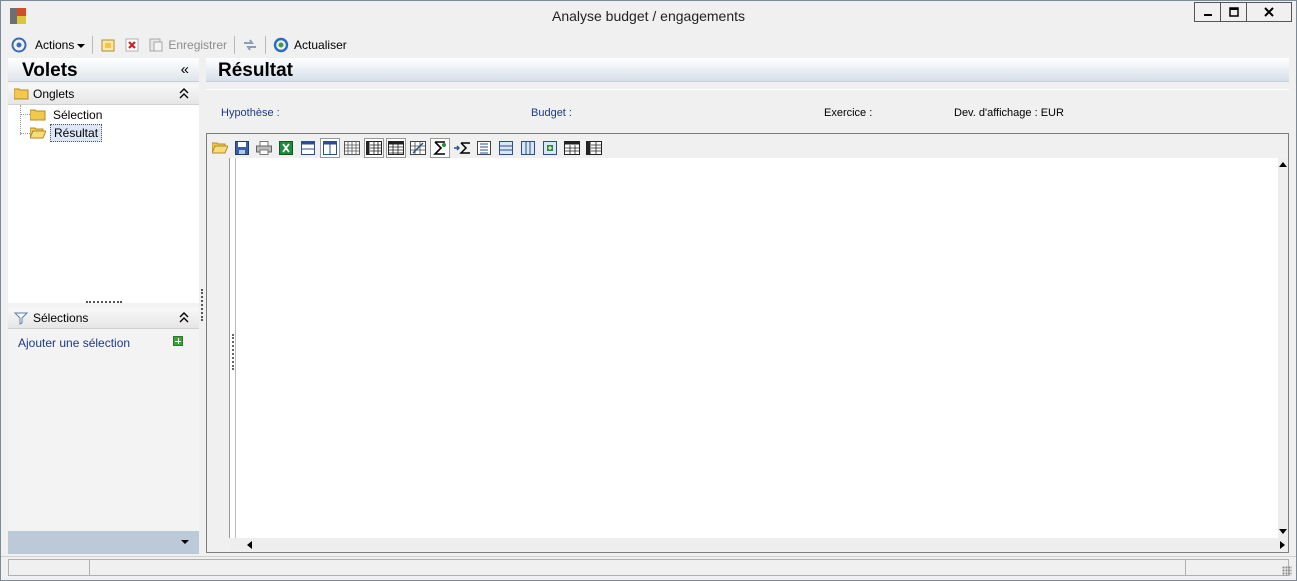 Image resolution: width=1297 pixels, height=581 pixels. What do you see at coordinates (178, 341) in the screenshot?
I see `add-icon` at bounding box center [178, 341].